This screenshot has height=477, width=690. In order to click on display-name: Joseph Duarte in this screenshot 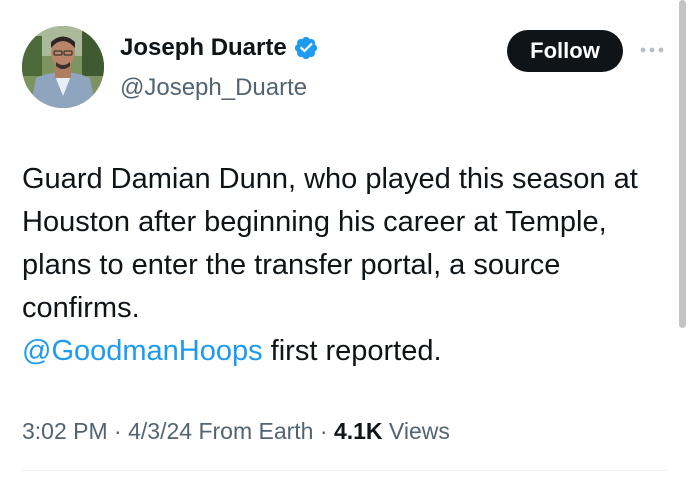, I will do `click(203, 48)`.